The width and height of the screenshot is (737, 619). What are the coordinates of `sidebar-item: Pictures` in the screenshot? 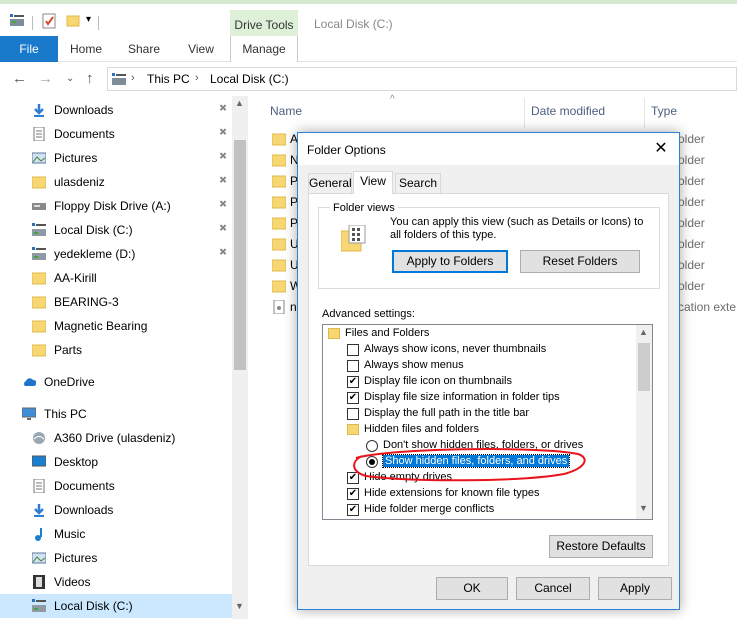 It's located at (116, 558).